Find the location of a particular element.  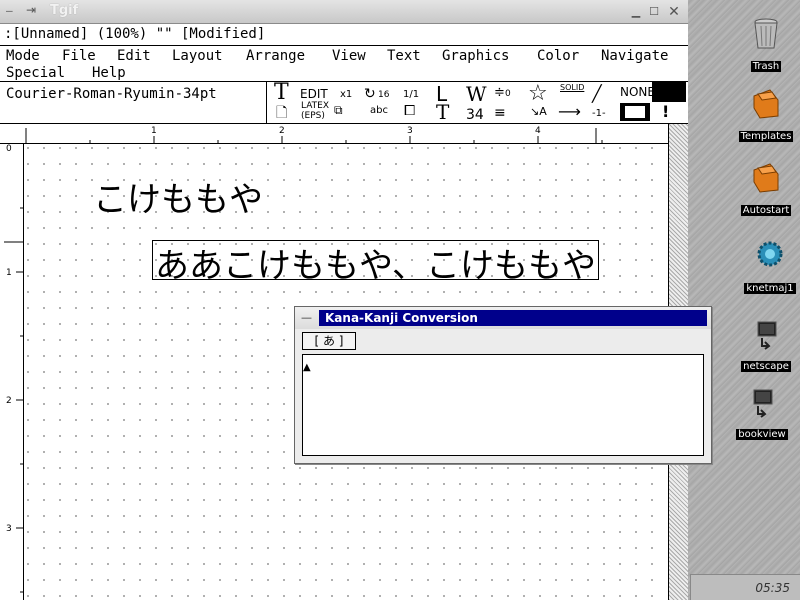

align-icon: ≡ is located at coordinates (500, 113).